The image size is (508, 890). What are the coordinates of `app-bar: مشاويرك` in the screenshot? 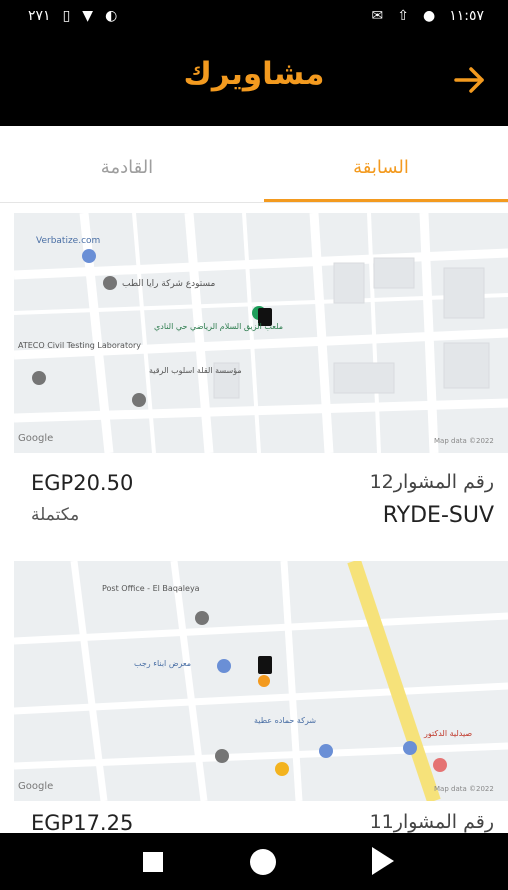 It's located at (254, 80).